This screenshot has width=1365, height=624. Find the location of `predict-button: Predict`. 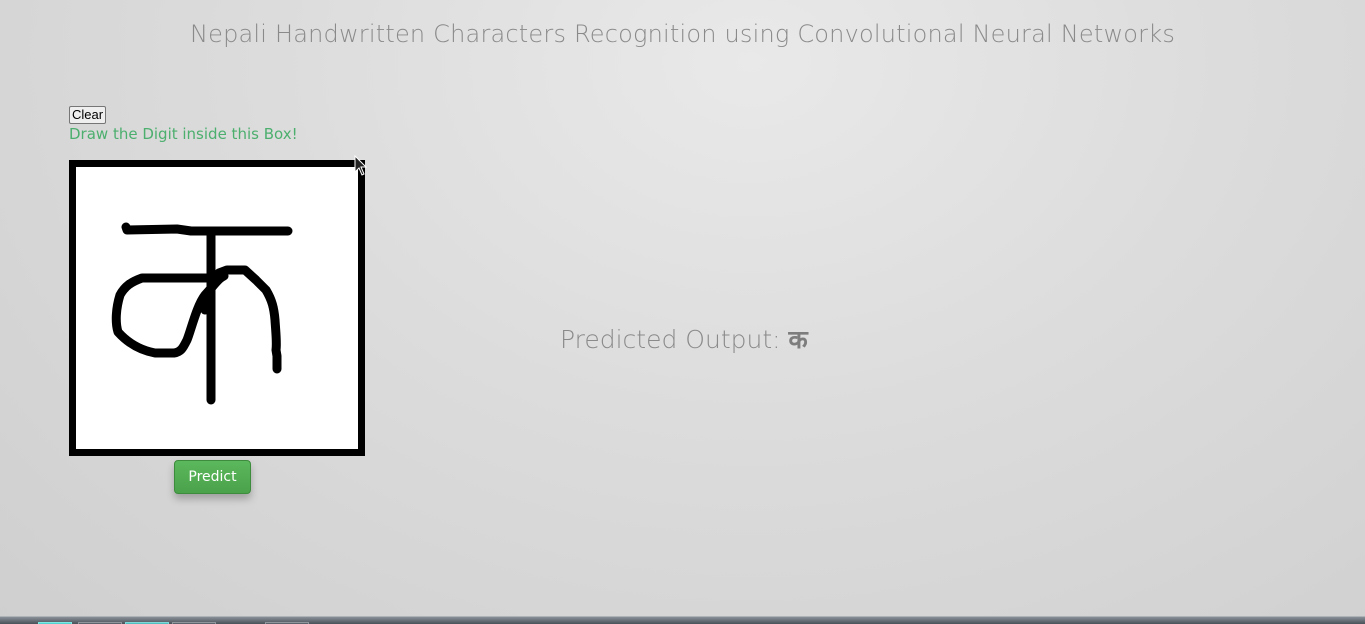

predict-button: Predict is located at coordinates (212, 477).